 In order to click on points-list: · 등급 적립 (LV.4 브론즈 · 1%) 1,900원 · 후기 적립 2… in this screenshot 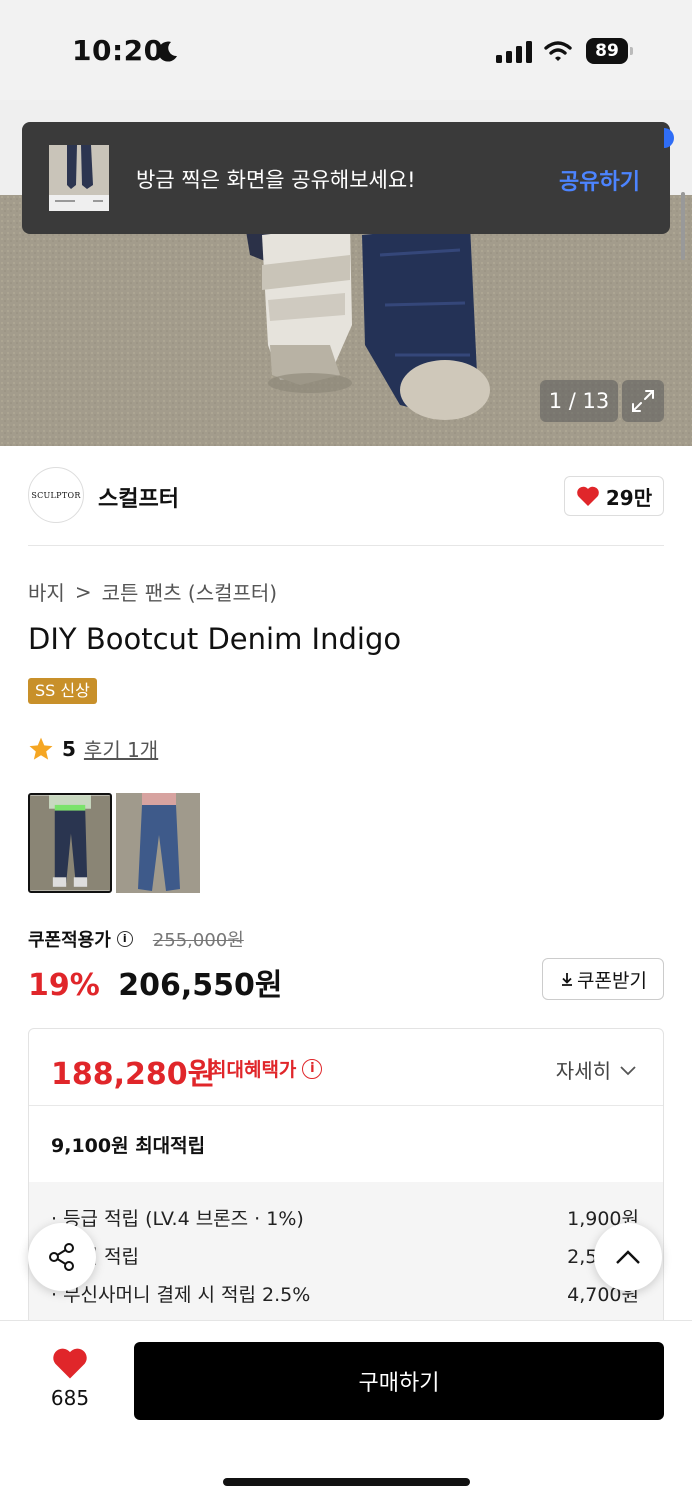, I will do `click(346, 1254)`.